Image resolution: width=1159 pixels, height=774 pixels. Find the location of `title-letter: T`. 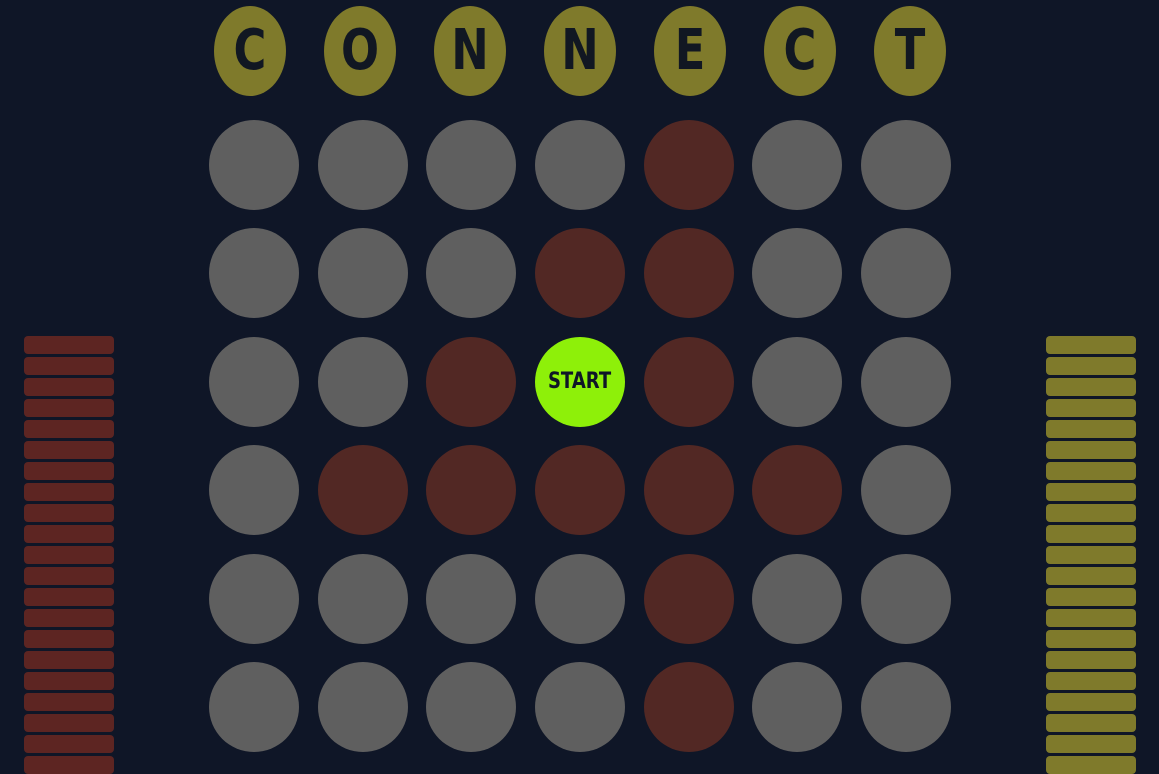

title-letter: T is located at coordinates (910, 51).